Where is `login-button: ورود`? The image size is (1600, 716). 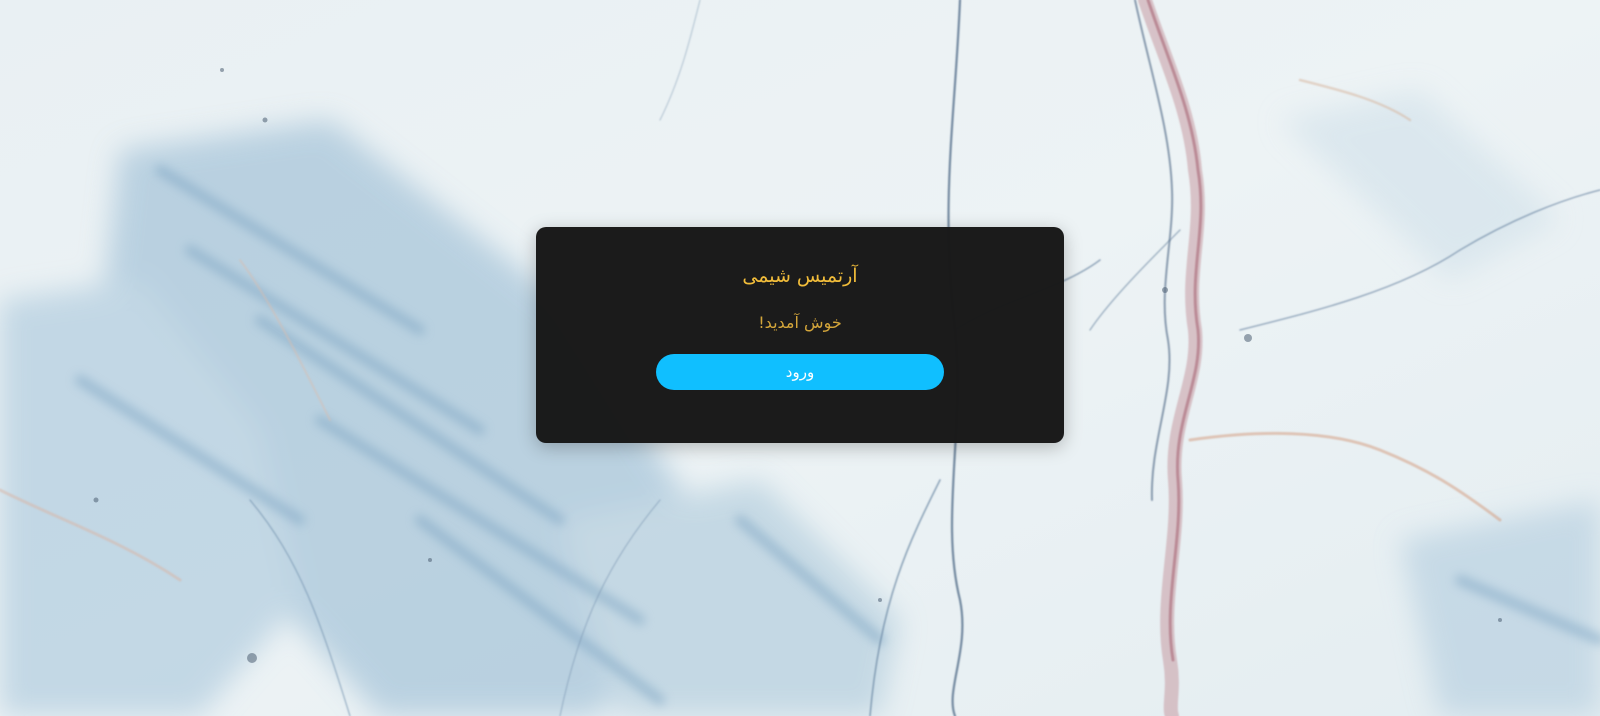
login-button: ورود is located at coordinates (800, 372).